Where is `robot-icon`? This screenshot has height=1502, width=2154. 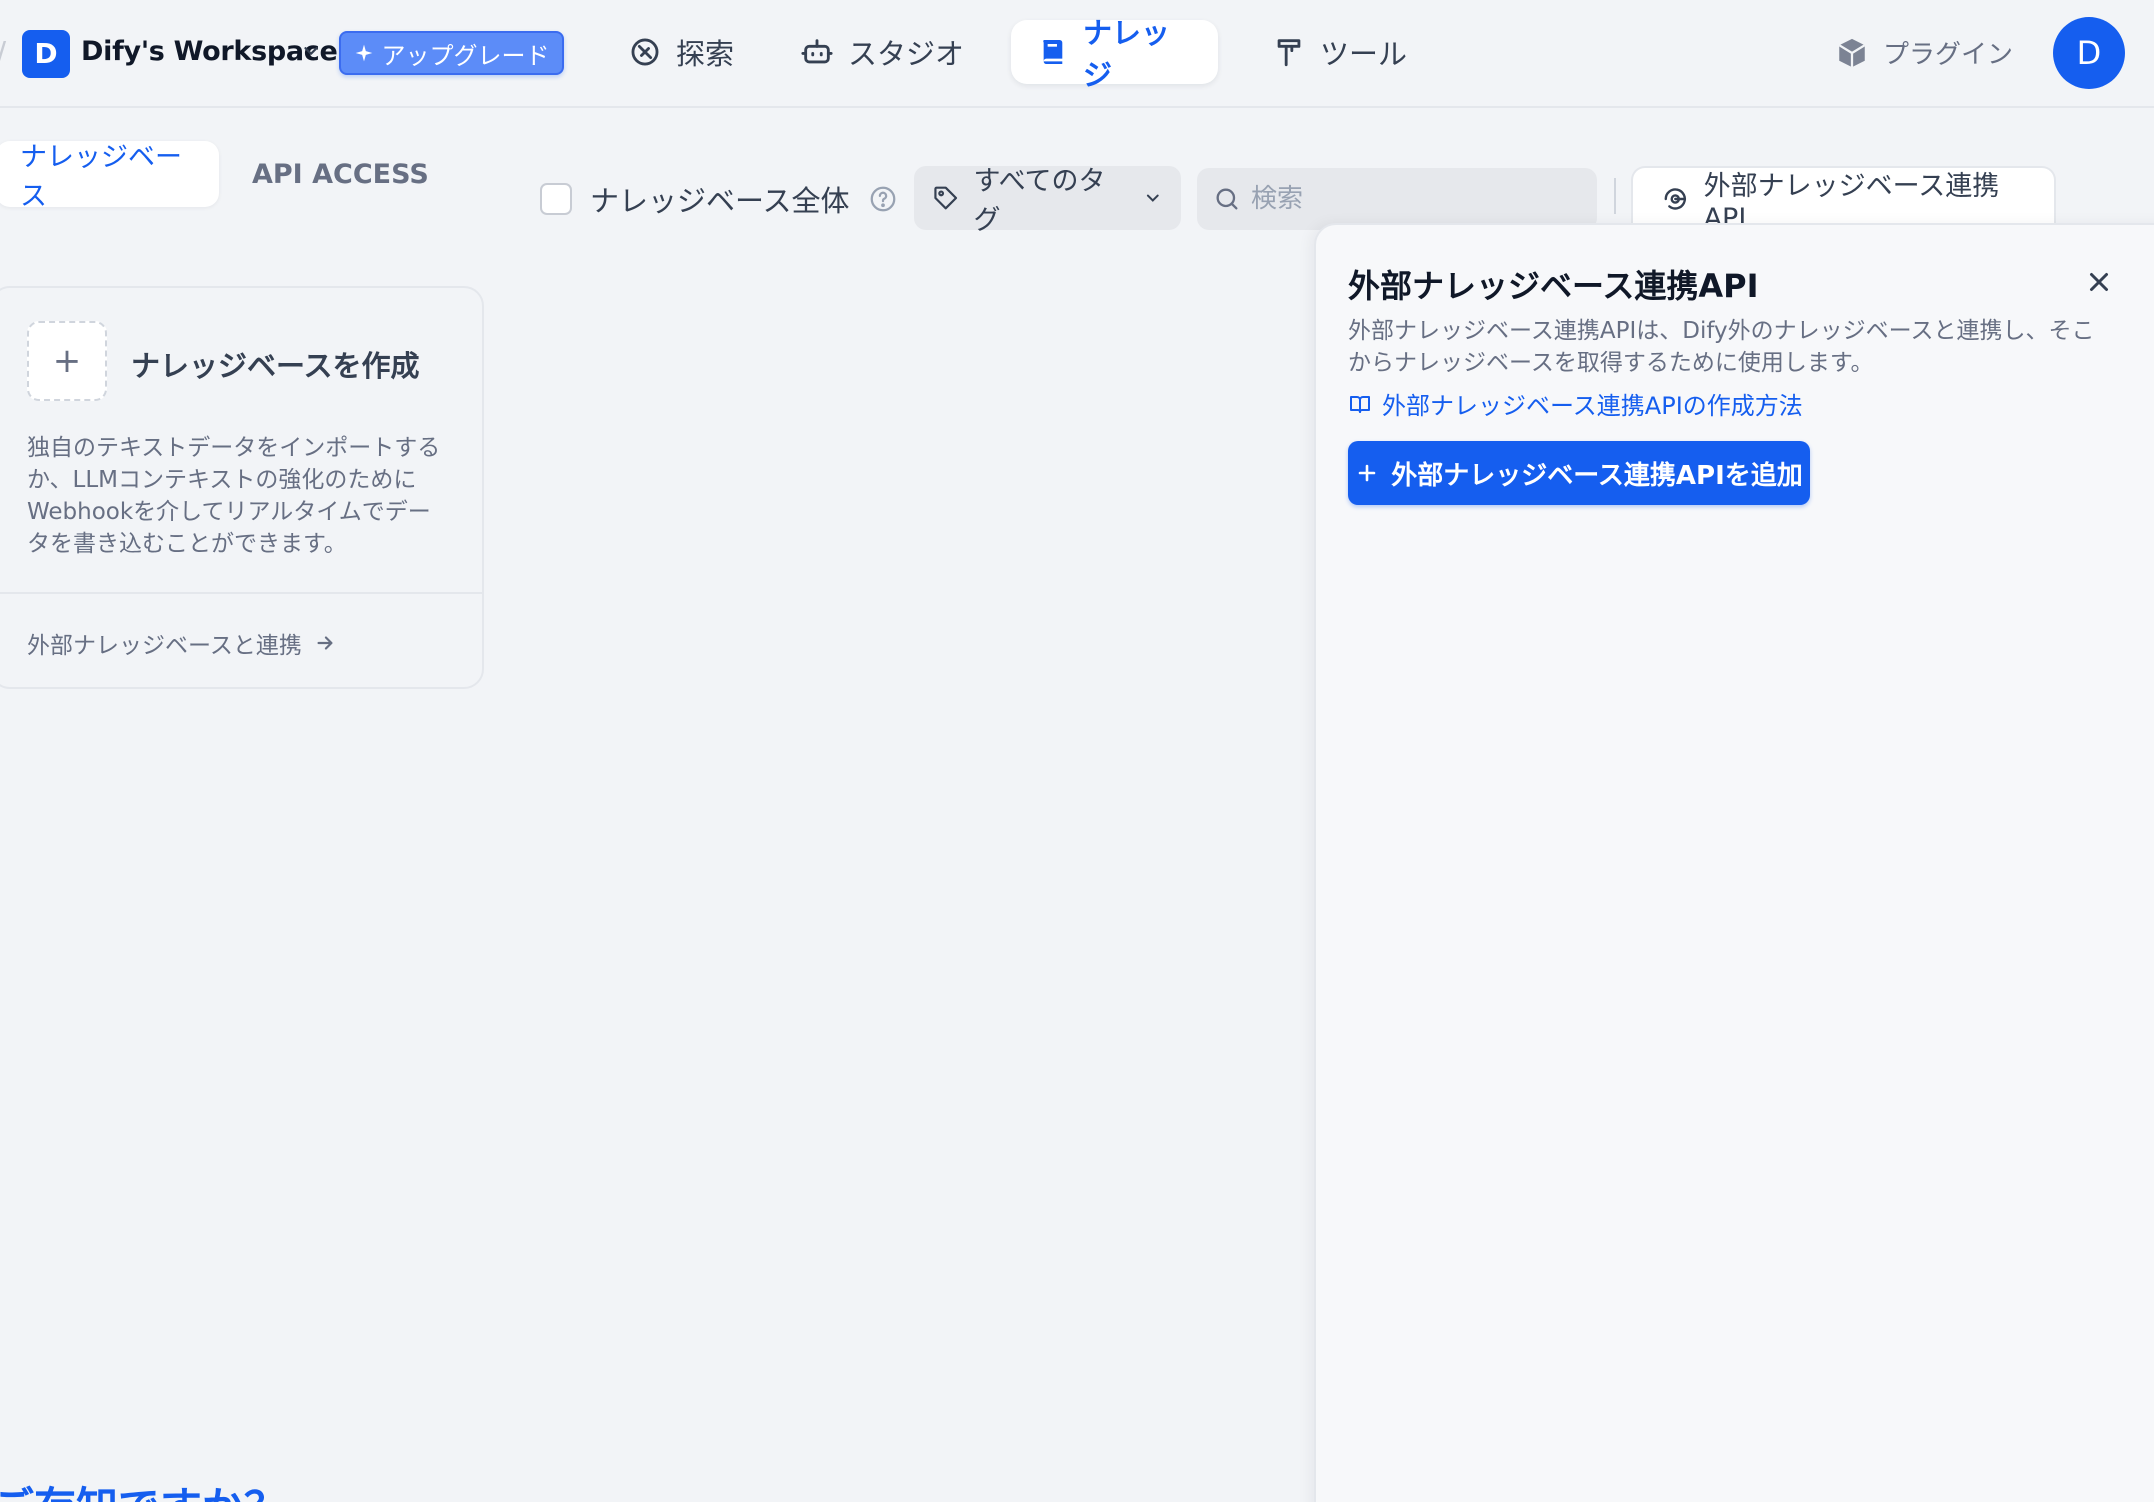 robot-icon is located at coordinates (817, 51).